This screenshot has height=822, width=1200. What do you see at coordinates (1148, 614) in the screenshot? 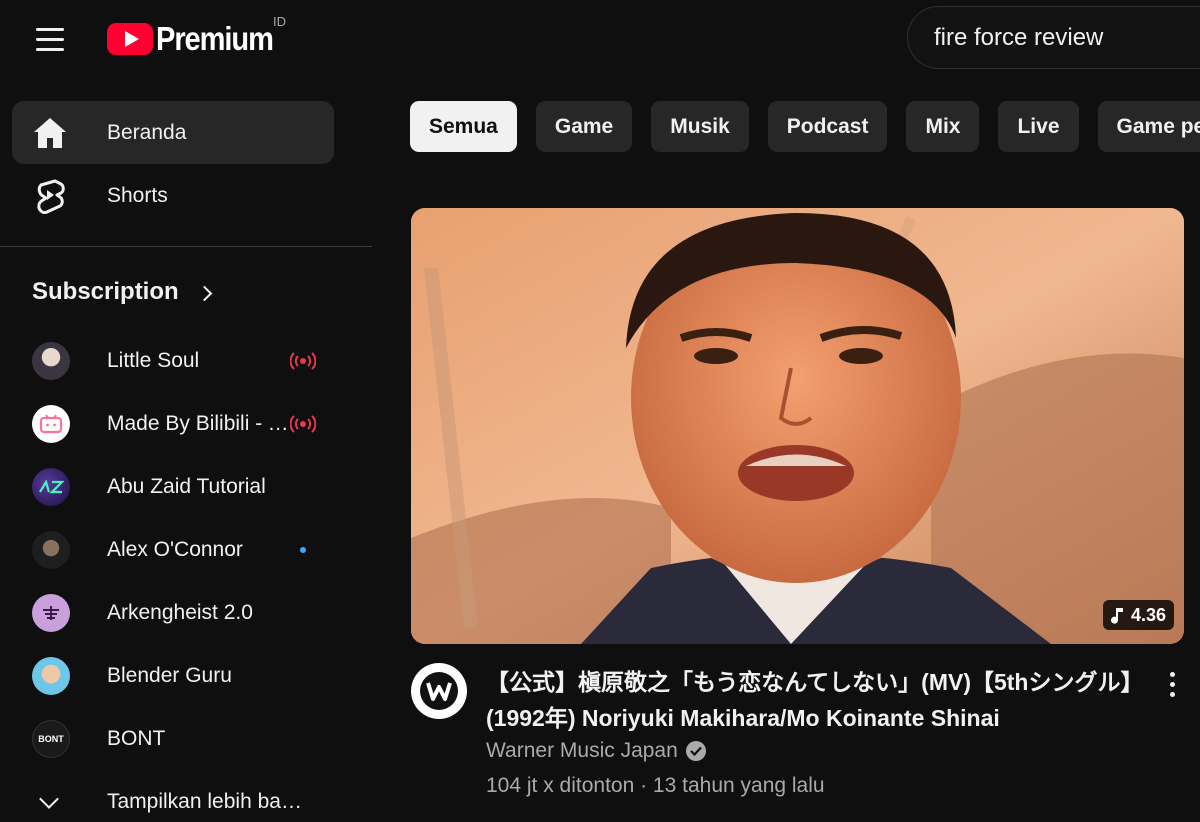
I see `duration-text: 4.36` at bounding box center [1148, 614].